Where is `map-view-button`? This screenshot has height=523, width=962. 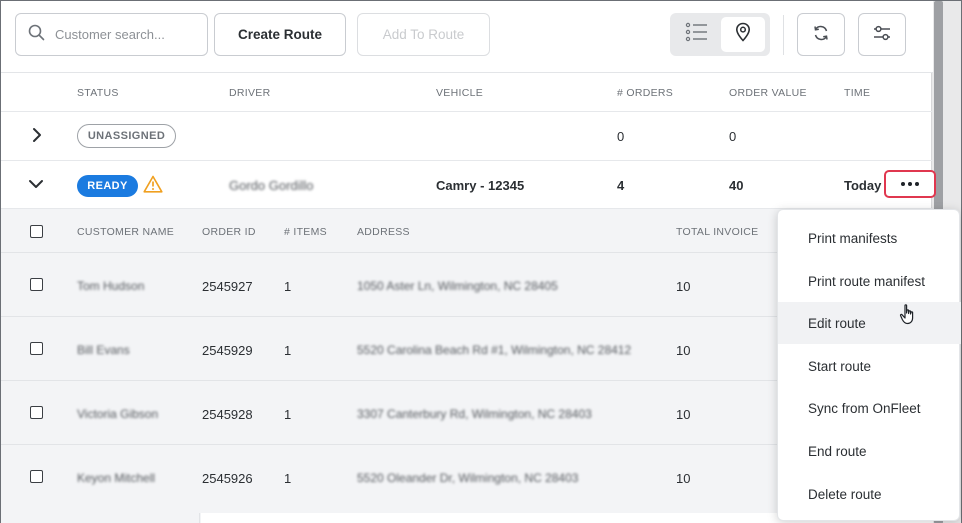 map-view-button is located at coordinates (743, 34).